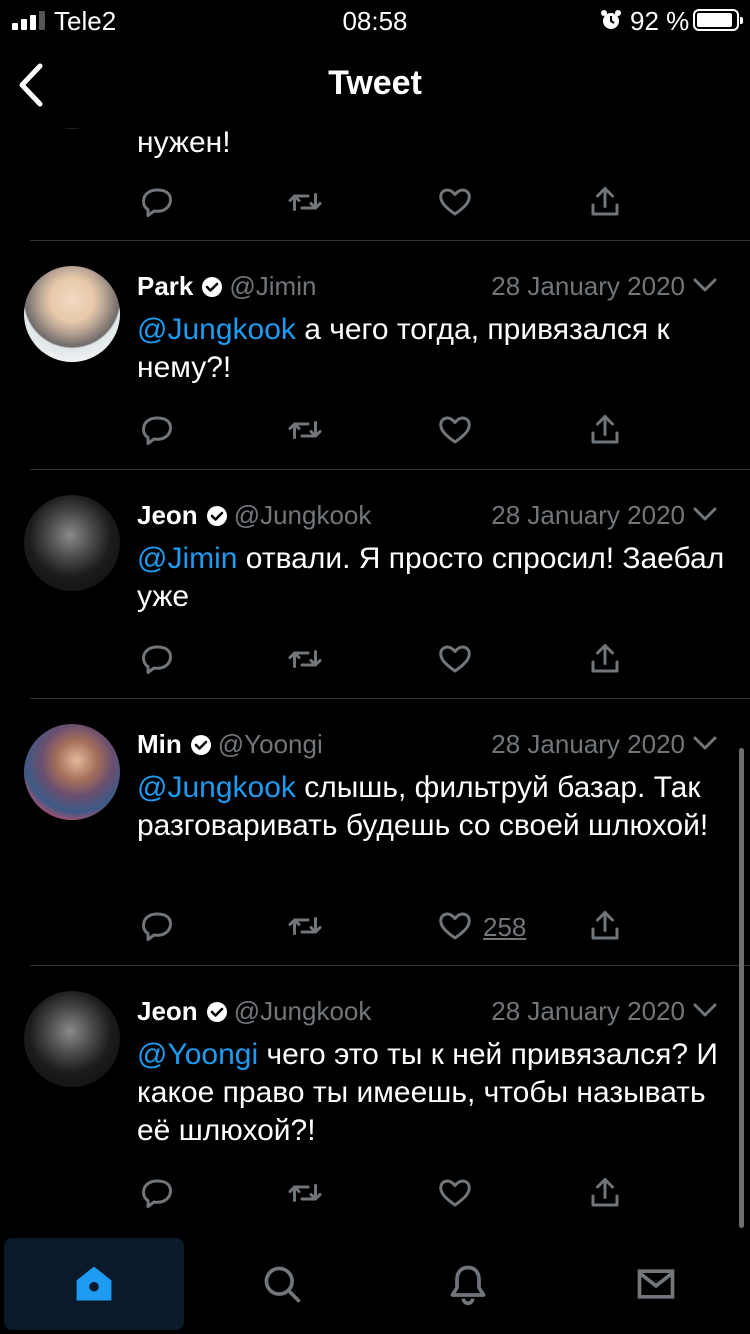 The width and height of the screenshot is (750, 1334). Describe the element at coordinates (184, 143) in the screenshot. I see `tweet-text: нужен!` at that location.